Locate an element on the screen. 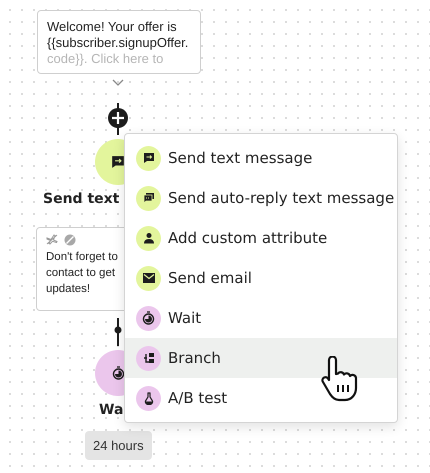 This screenshot has height=473, width=430. duration-chip: 24 hours is located at coordinates (118, 445).